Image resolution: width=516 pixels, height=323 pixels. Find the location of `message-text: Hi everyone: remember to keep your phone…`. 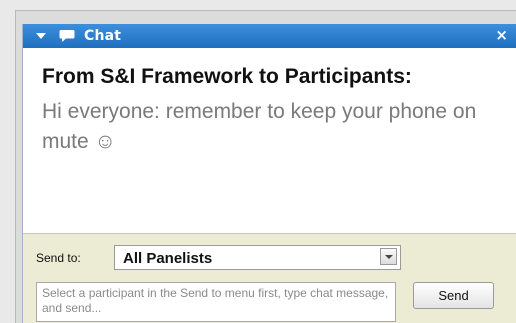

message-text: Hi everyone: remember to keep your phone… is located at coordinates (259, 126).